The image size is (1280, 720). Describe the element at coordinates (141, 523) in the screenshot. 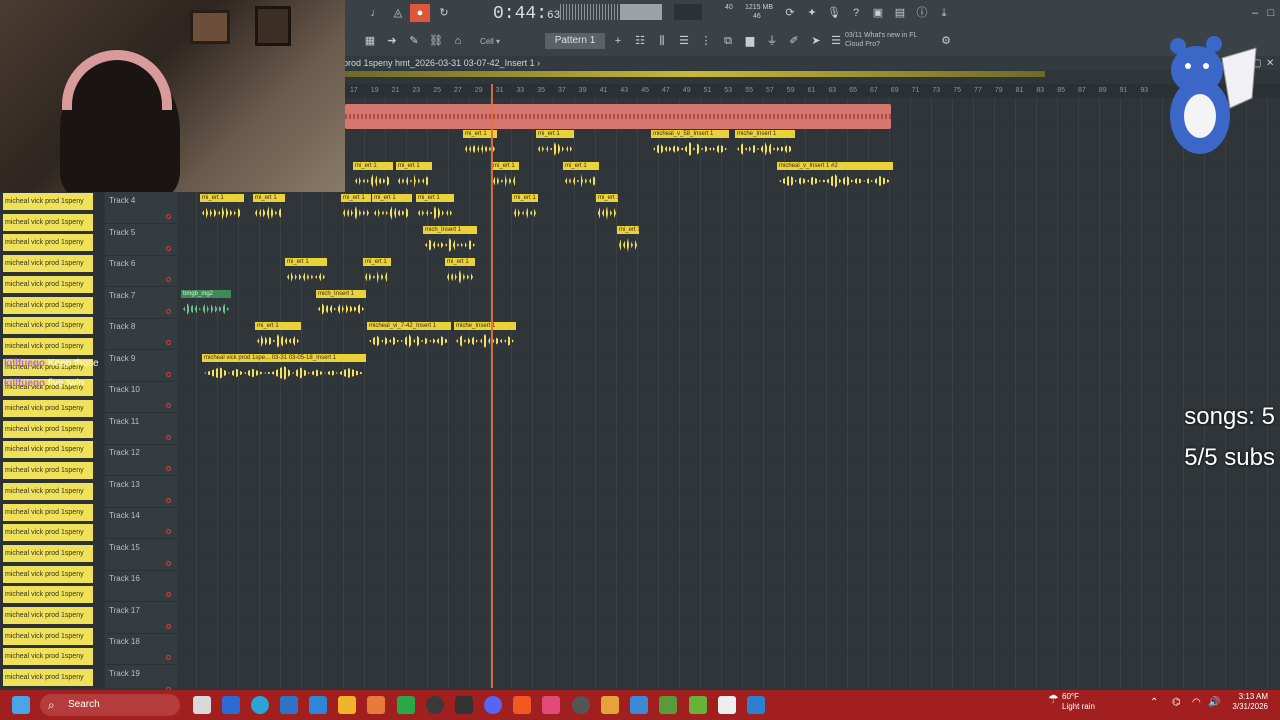

I see `track-header: Track 14` at that location.